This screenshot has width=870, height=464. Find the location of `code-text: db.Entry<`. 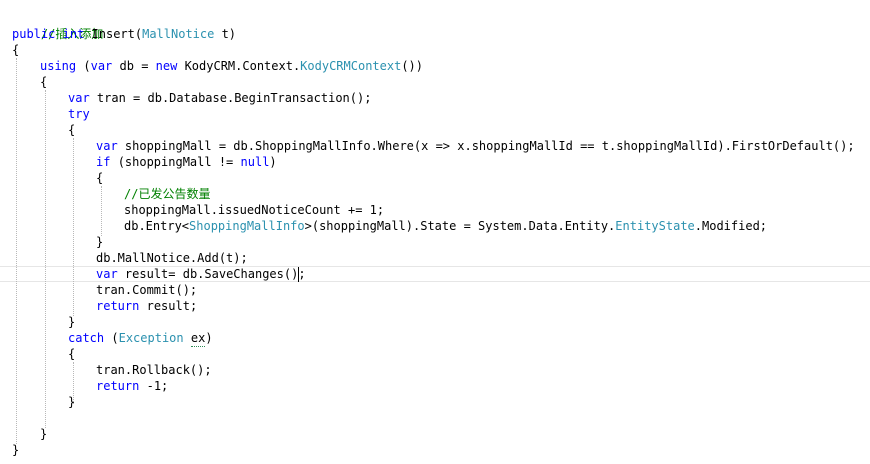

code-text: db.Entry< is located at coordinates (157, 226).